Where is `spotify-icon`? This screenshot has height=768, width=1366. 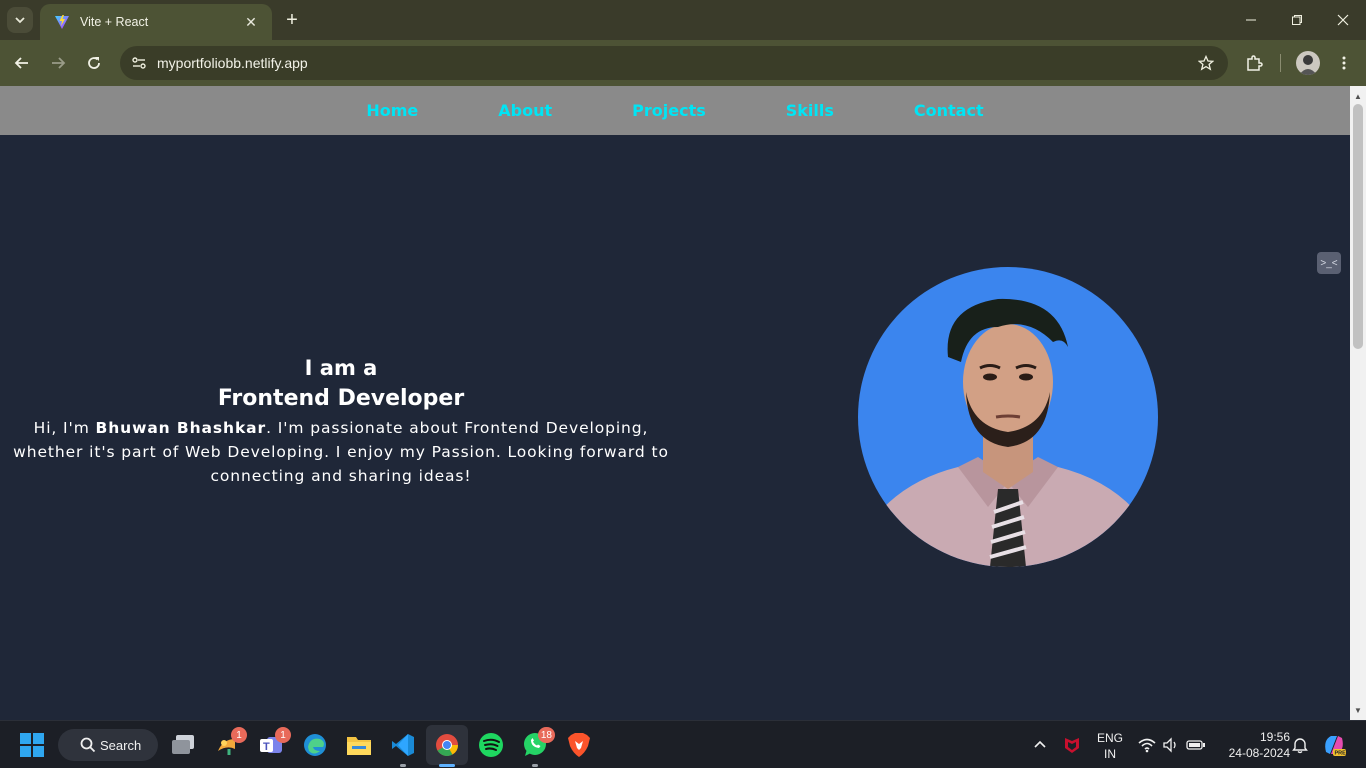
spotify-icon is located at coordinates (491, 745).